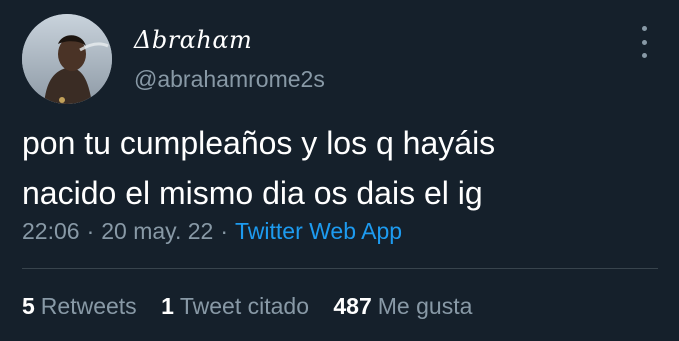  I want to click on divider, so click(340, 268).